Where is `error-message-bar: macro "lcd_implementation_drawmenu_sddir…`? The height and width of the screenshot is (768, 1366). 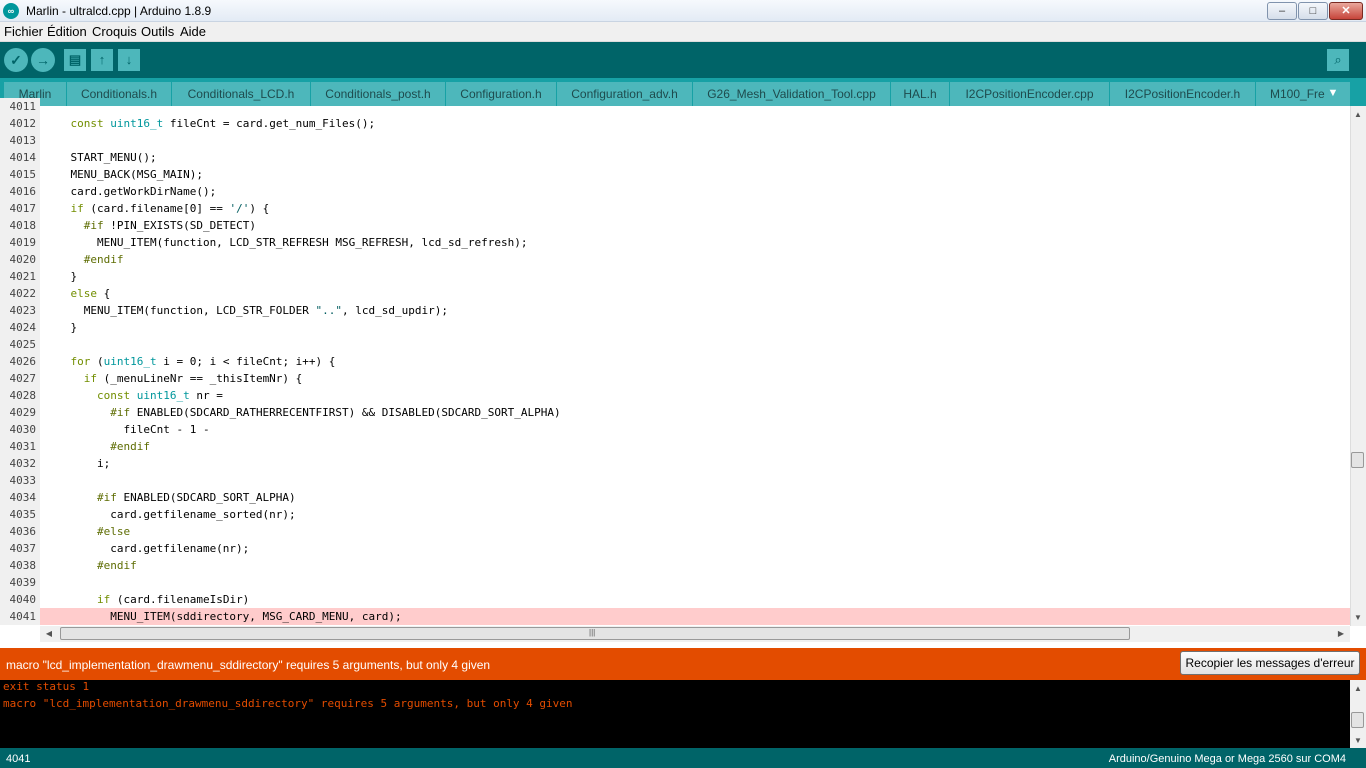 error-message-bar: macro "lcd_implementation_drawmenu_sddir… is located at coordinates (683, 664).